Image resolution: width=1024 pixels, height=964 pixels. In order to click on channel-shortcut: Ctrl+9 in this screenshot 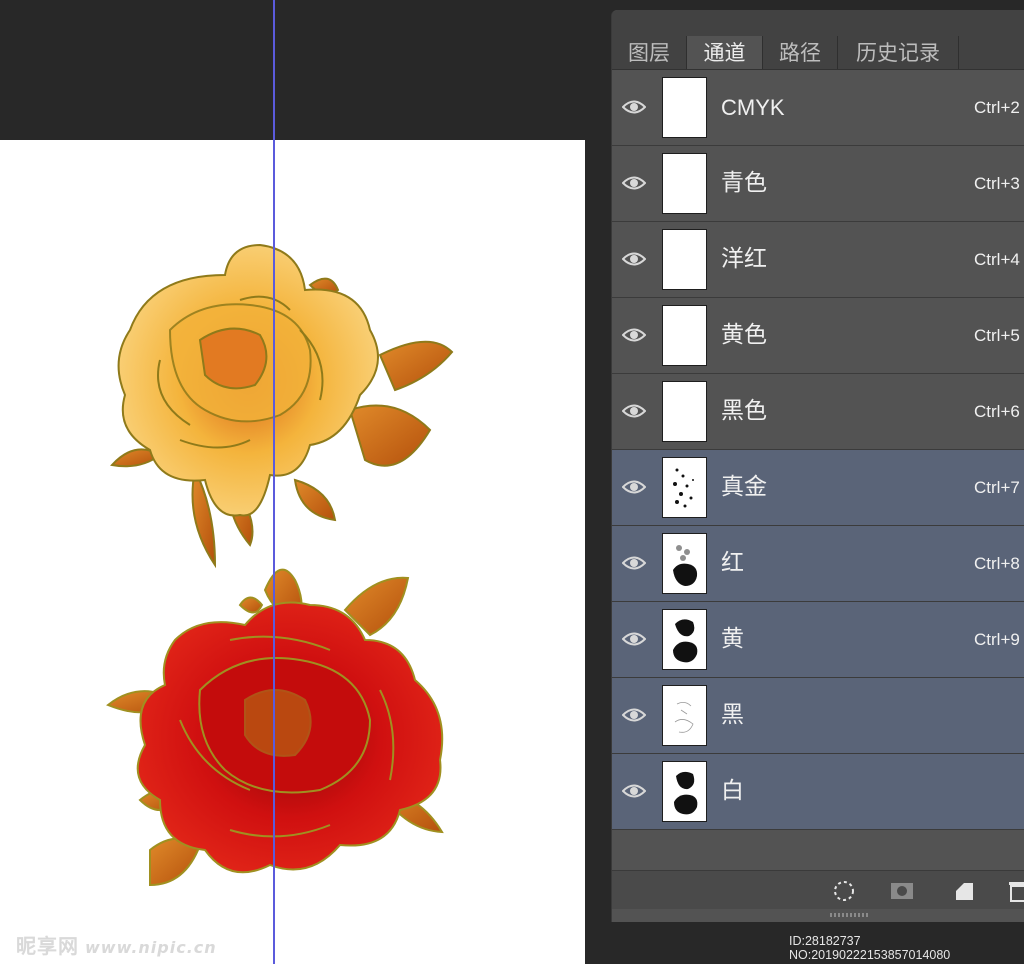, I will do `click(997, 639)`.